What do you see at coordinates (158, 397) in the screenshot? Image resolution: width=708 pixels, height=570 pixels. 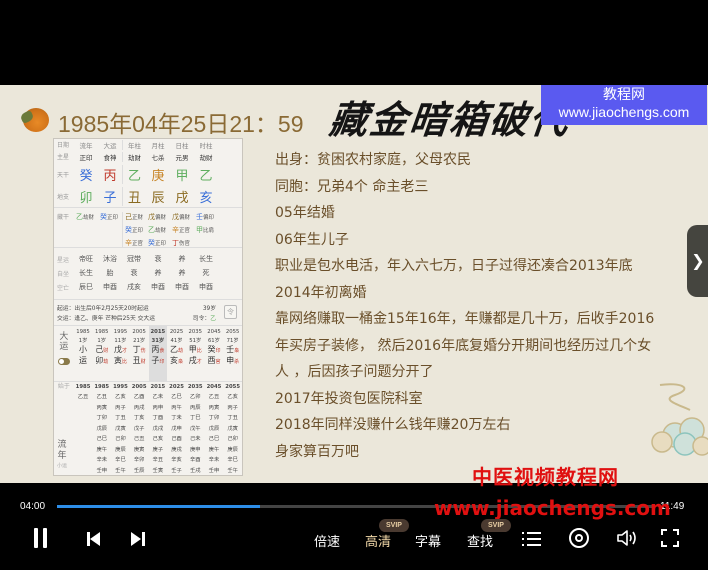 I see `liunian-item: 乙未` at bounding box center [158, 397].